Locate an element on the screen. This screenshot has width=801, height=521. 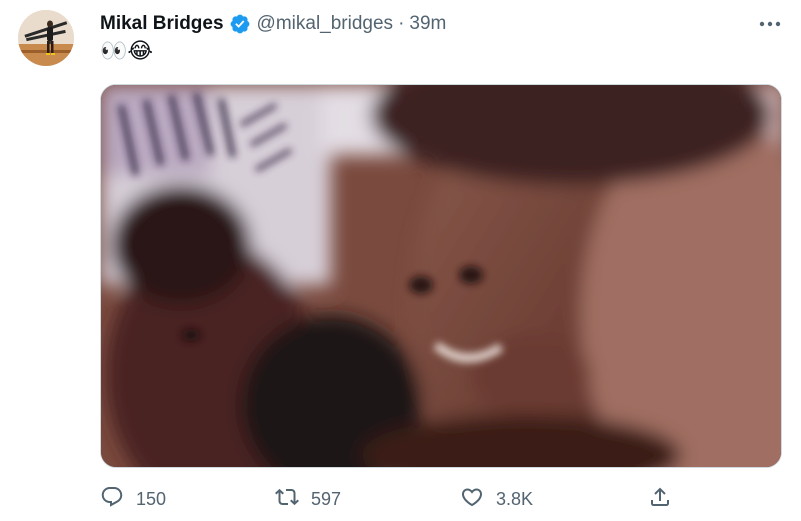
reply-button: 150 is located at coordinates (133, 499).